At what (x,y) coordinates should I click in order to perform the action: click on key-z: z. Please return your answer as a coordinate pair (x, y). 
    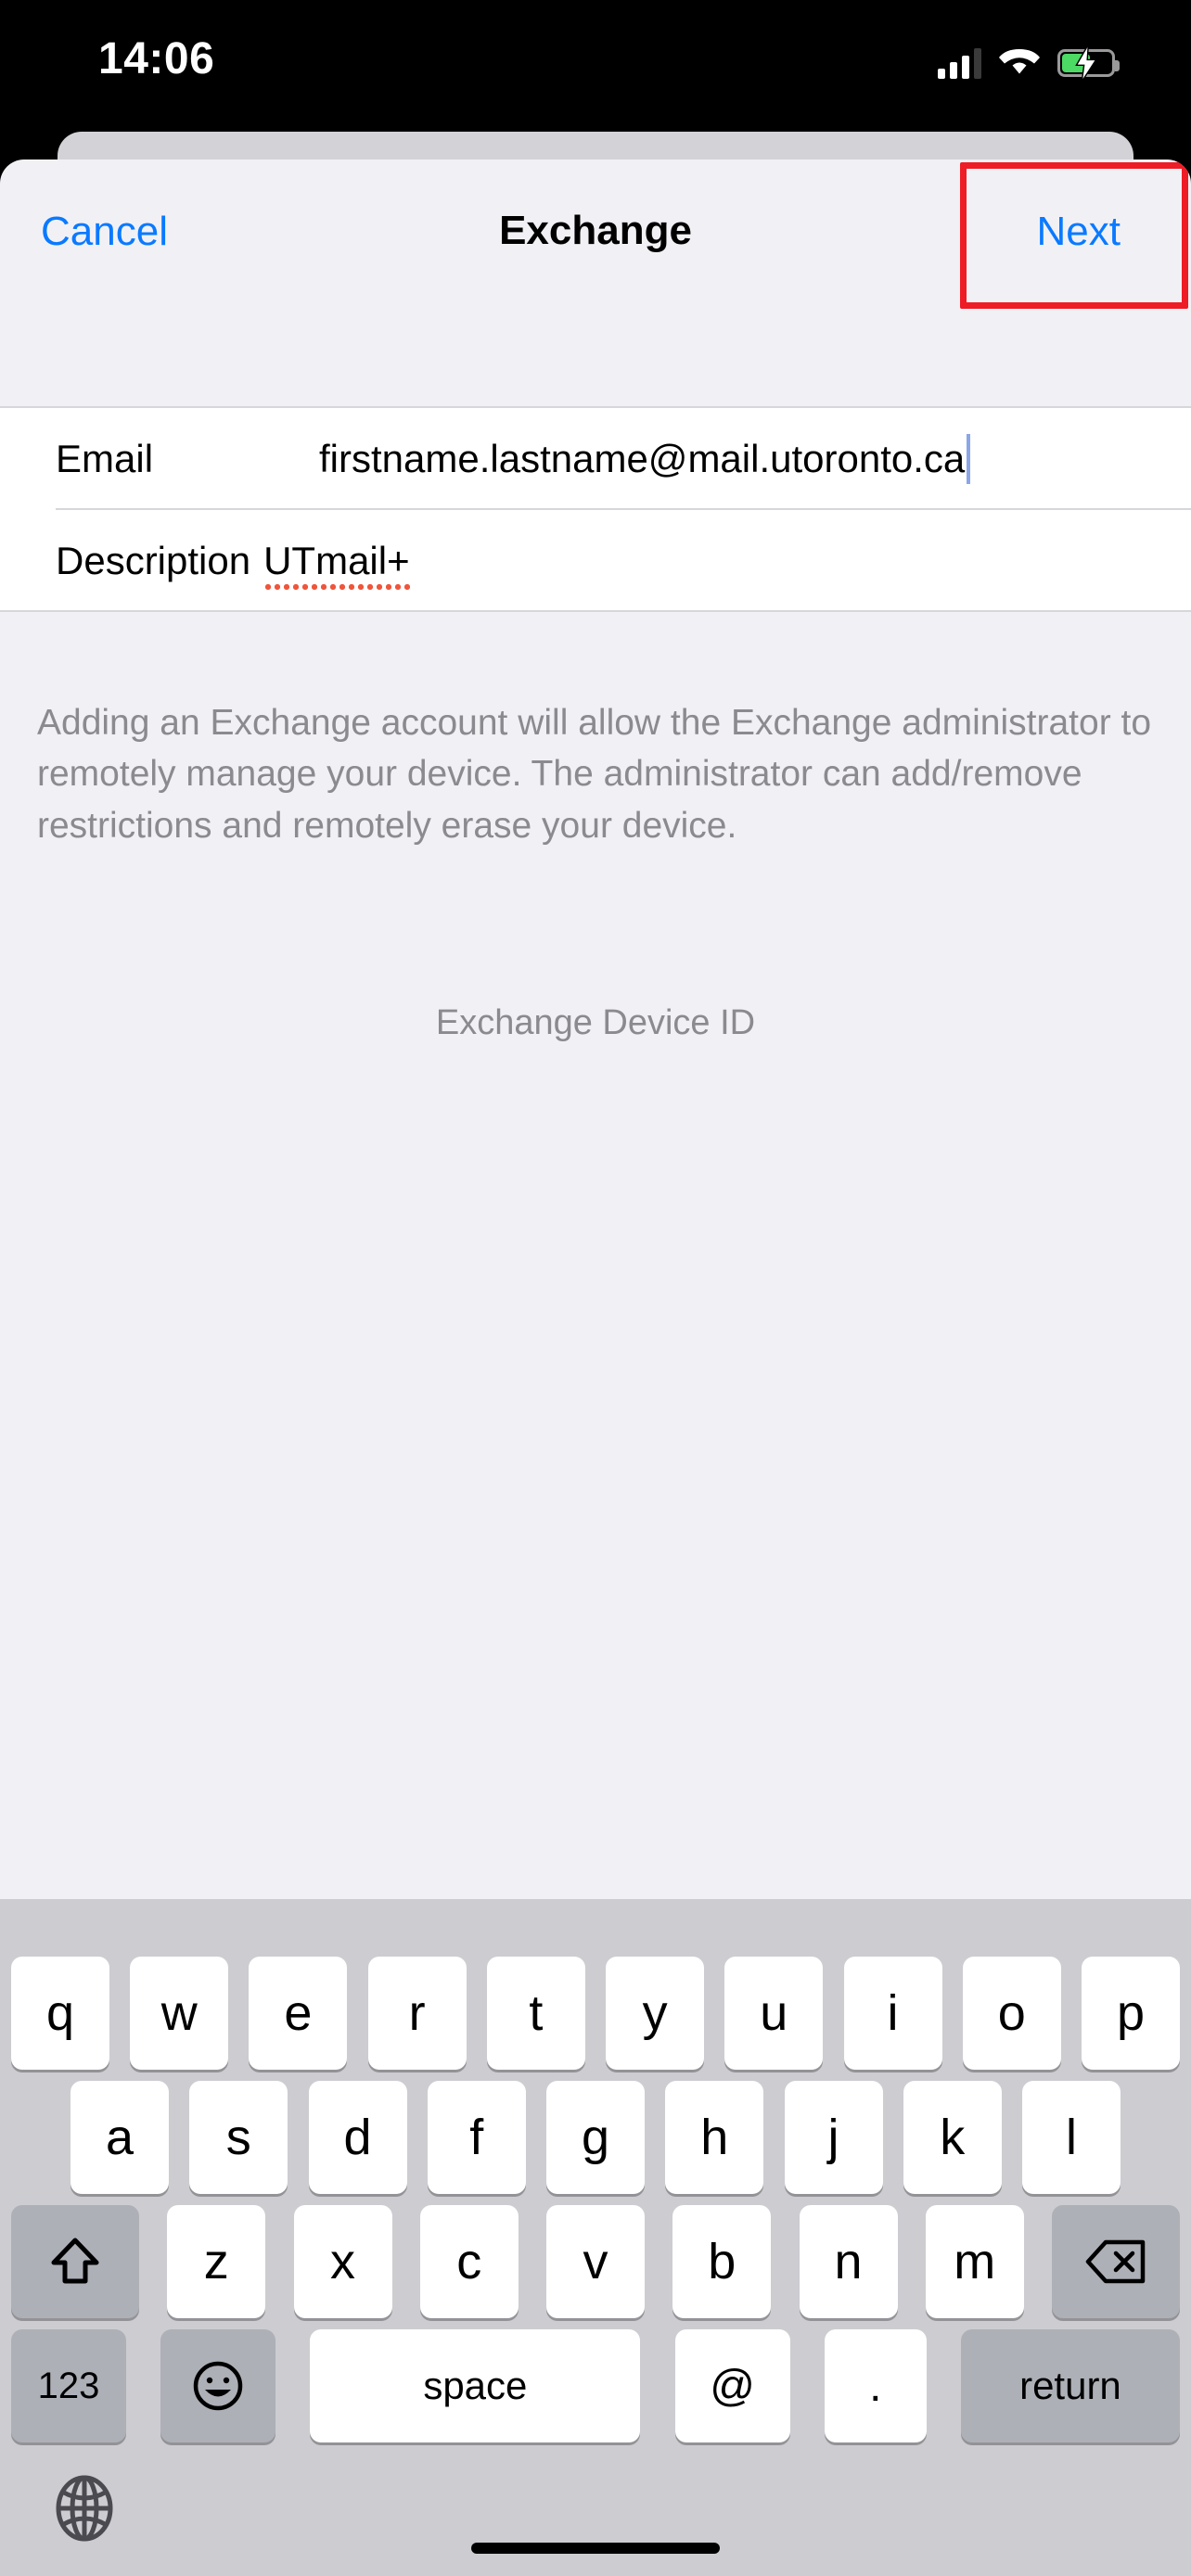
    Looking at the image, I should click on (216, 2261).